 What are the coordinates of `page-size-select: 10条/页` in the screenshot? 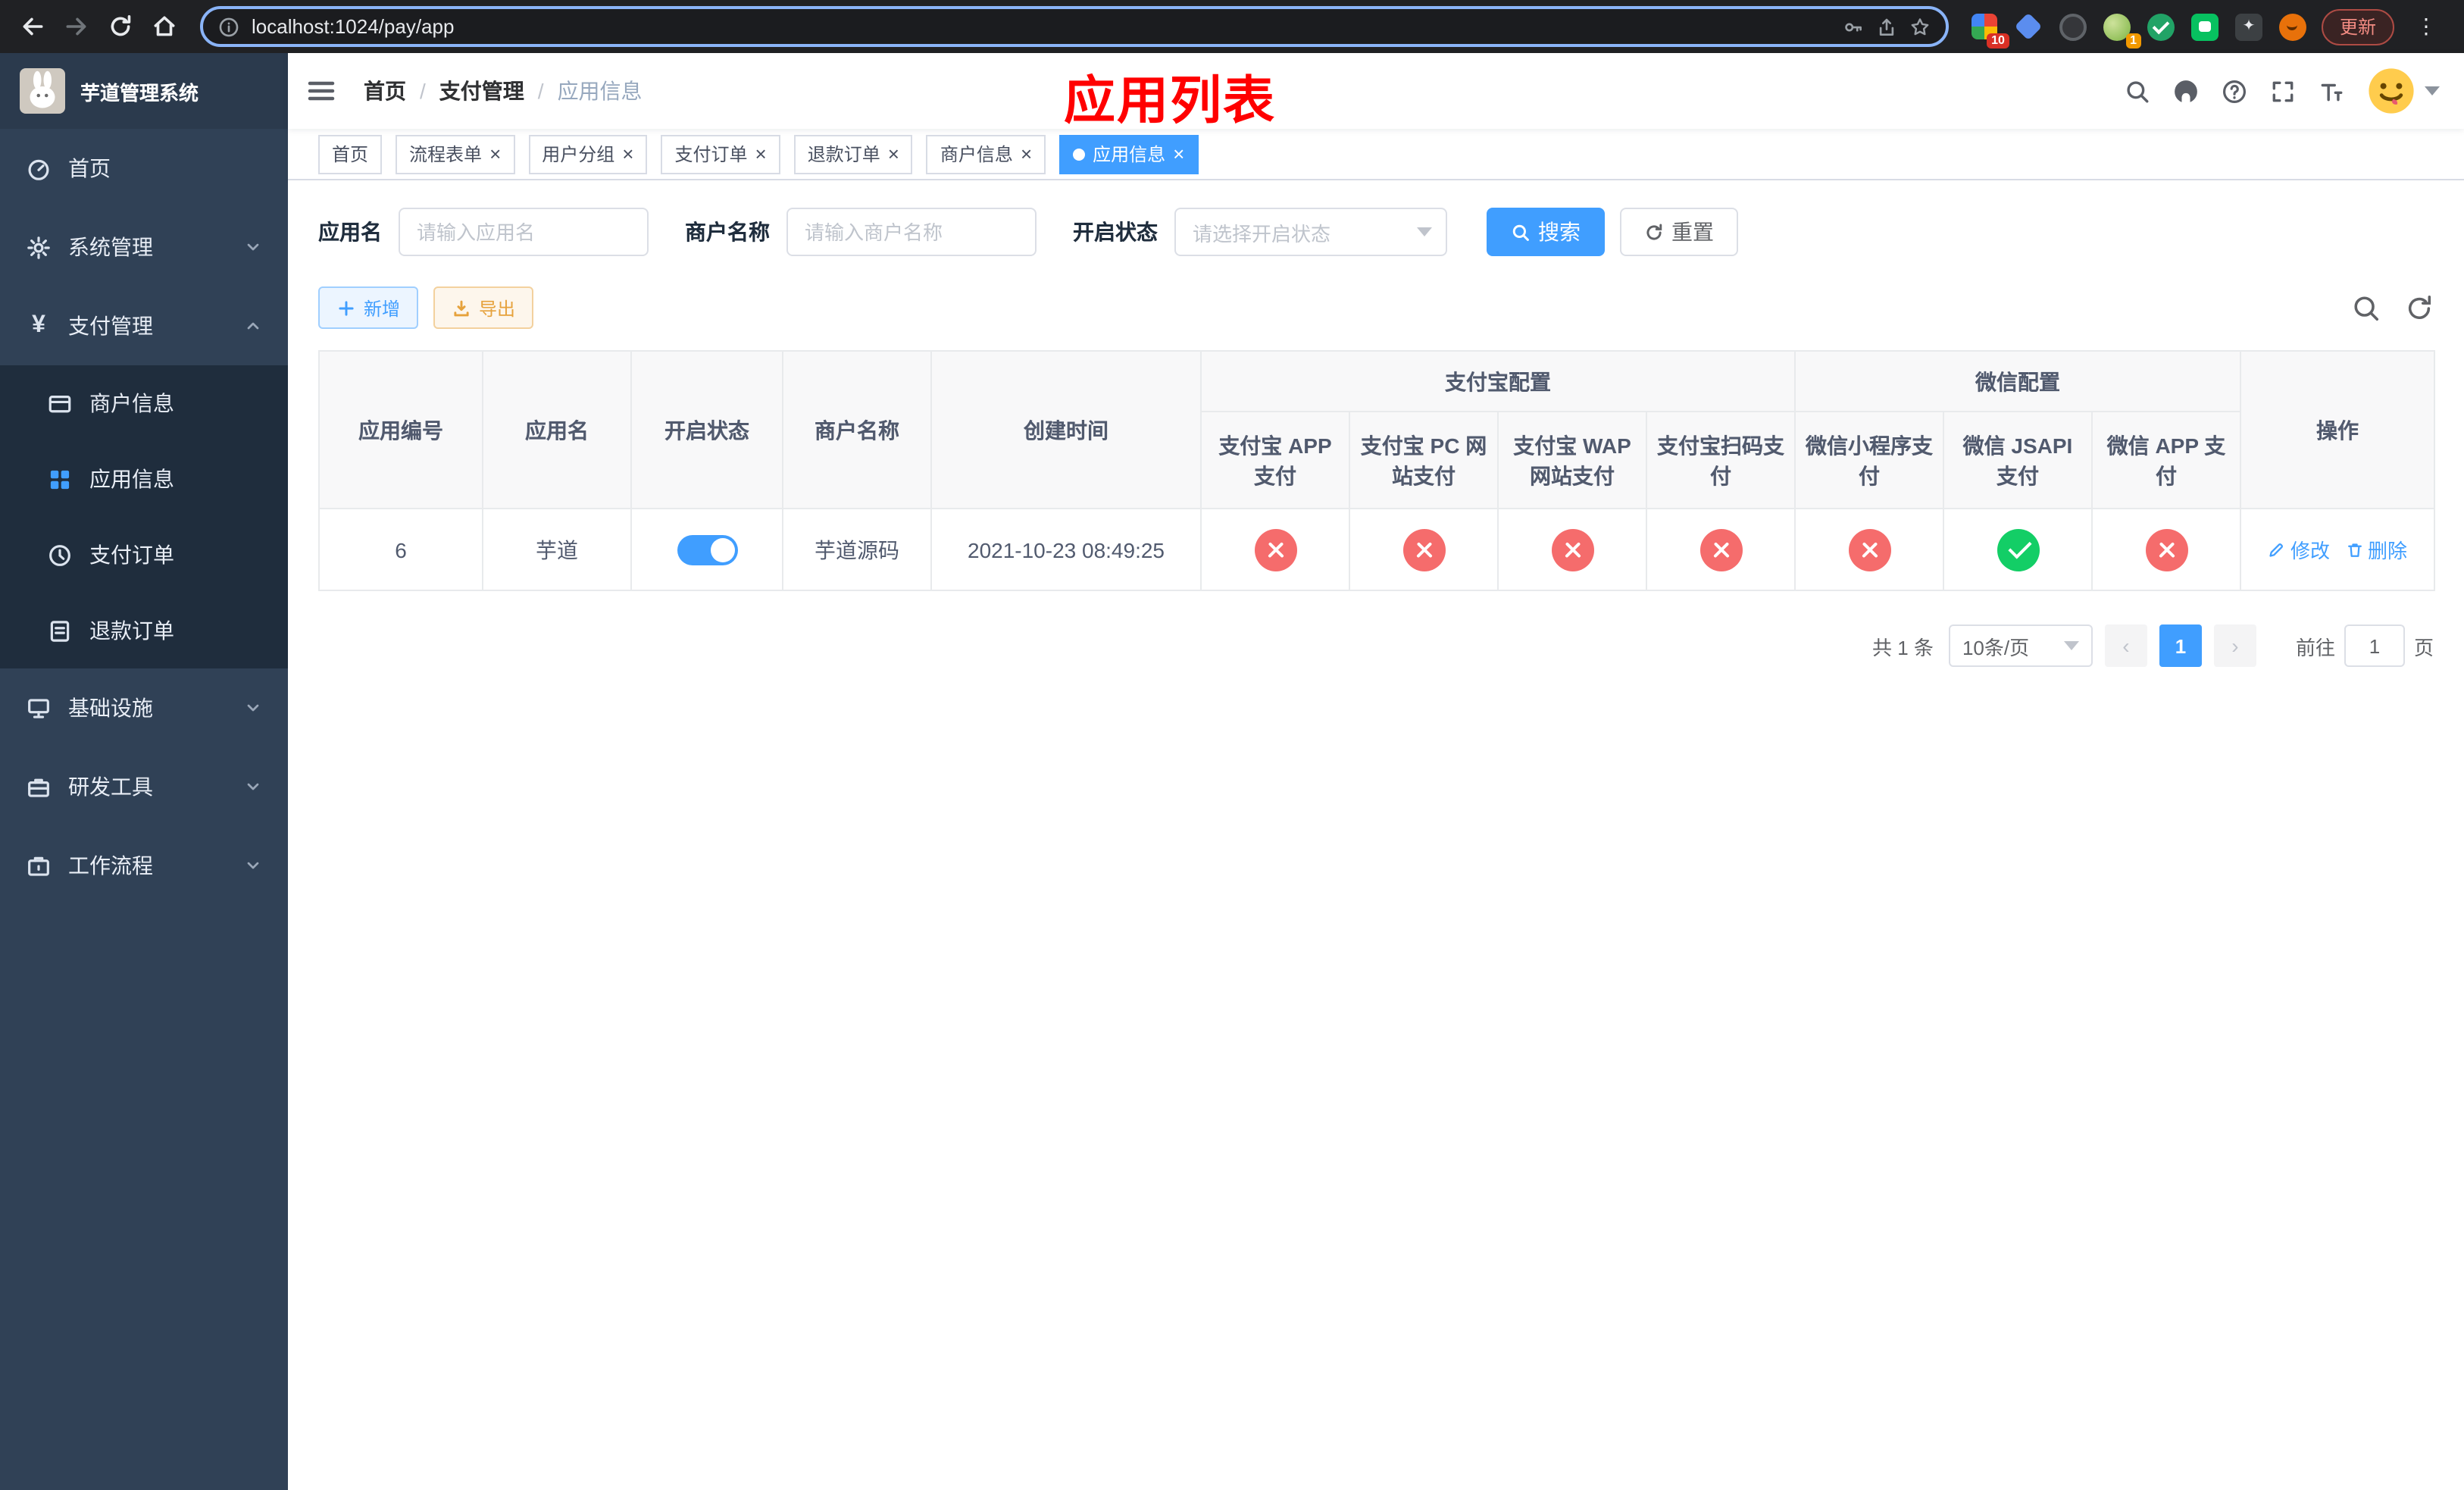 It's located at (2020, 645).